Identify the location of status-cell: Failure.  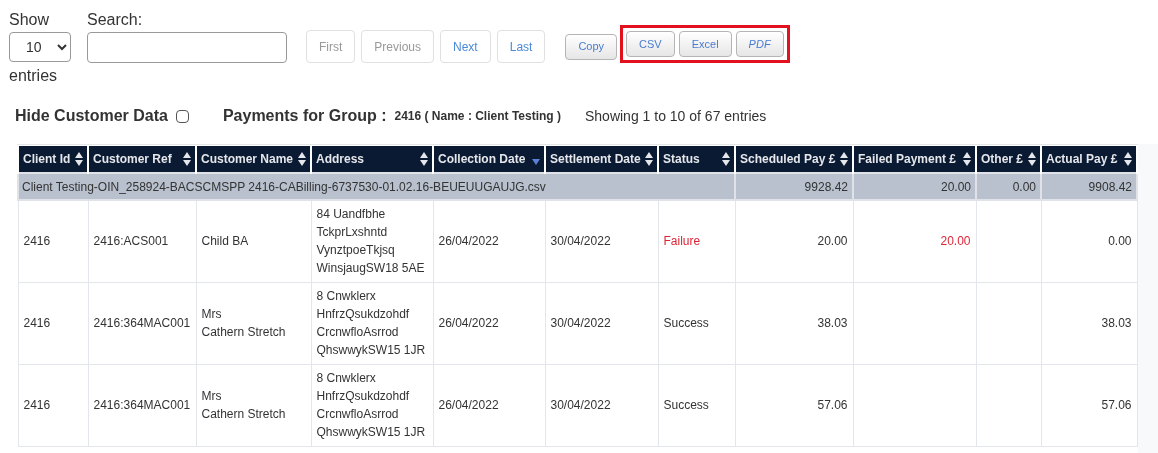
(696, 241).